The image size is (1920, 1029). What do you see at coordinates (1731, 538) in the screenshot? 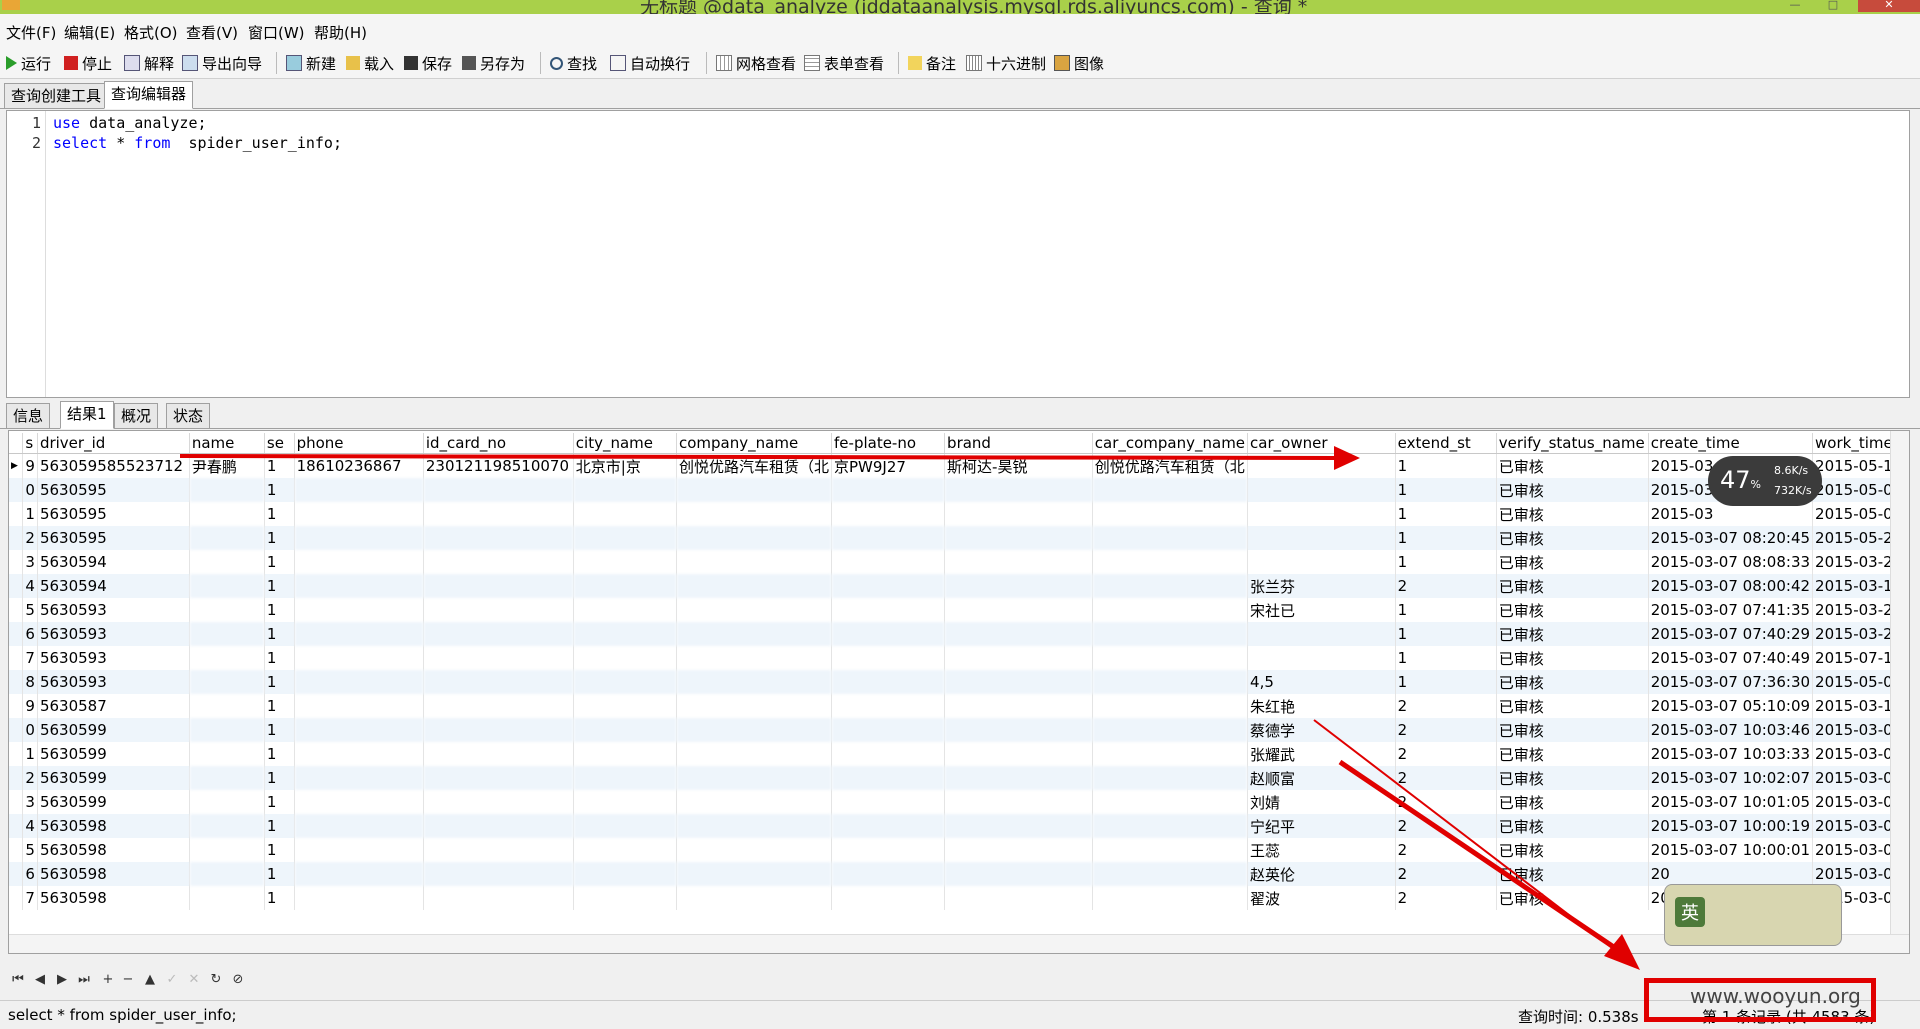
I see `table-cell: 2015-03-07 08:20:45` at bounding box center [1731, 538].